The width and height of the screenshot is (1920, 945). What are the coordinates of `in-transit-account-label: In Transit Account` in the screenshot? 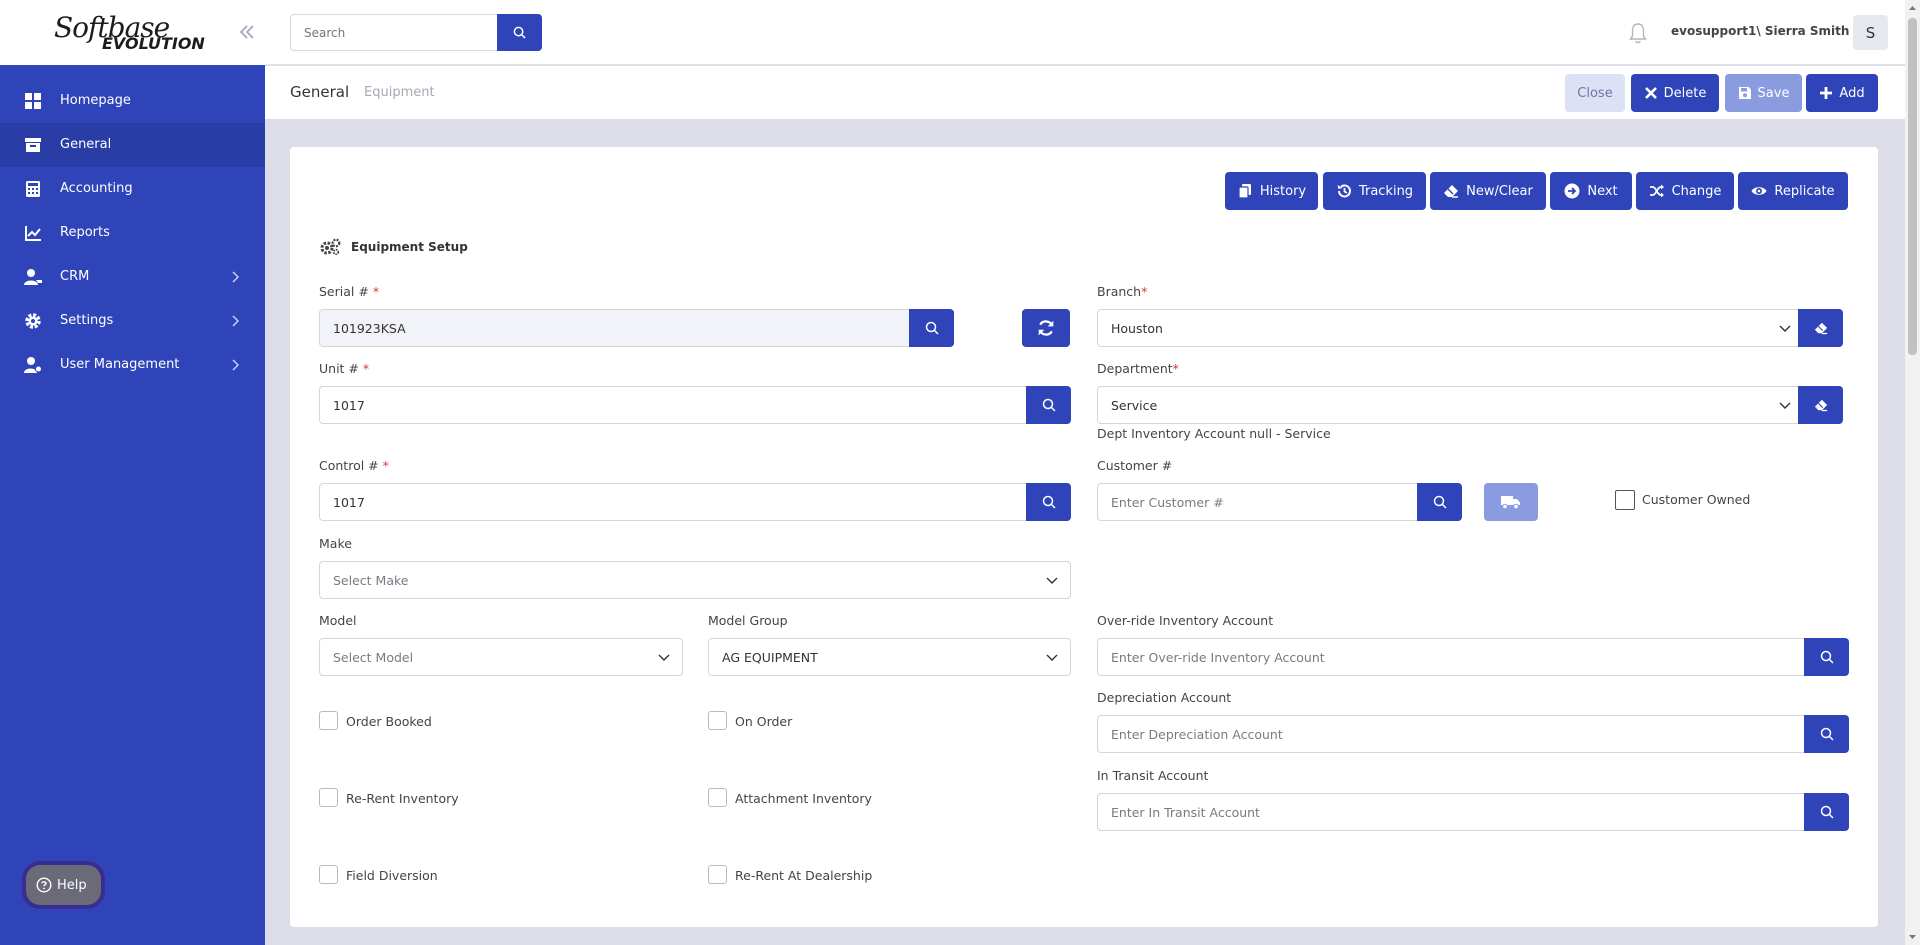 It's located at (1153, 775).